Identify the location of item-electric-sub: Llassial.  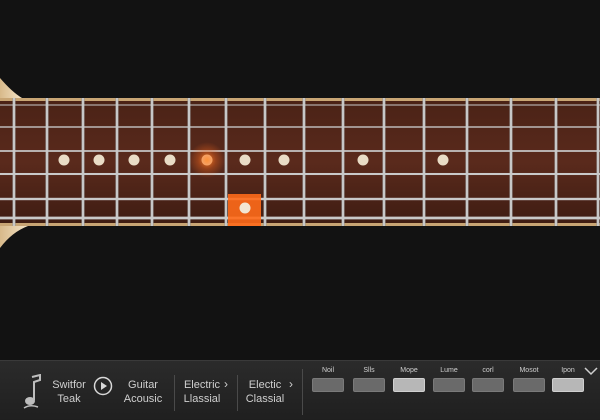
(202, 399).